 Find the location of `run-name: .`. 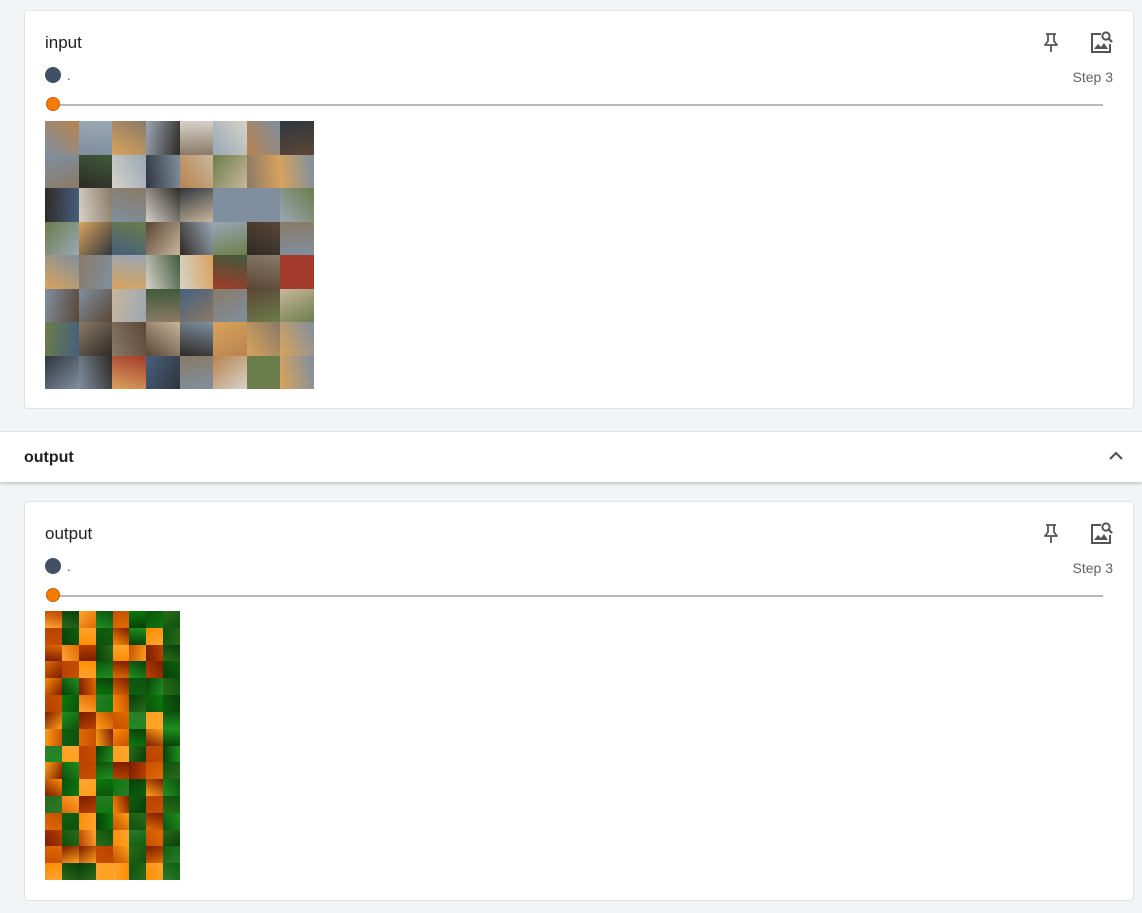

run-name: . is located at coordinates (69, 566).